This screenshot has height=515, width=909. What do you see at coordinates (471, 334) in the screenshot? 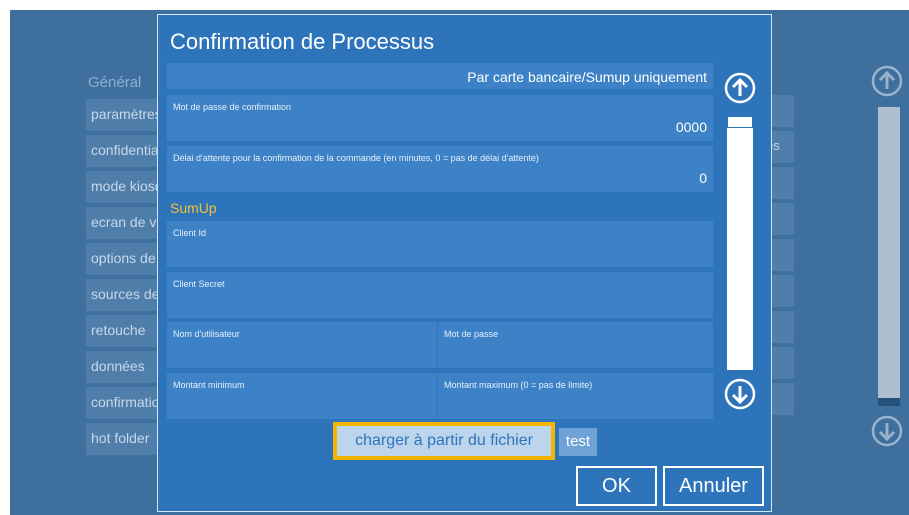
I see `user-password-label: Mot de passe` at bounding box center [471, 334].